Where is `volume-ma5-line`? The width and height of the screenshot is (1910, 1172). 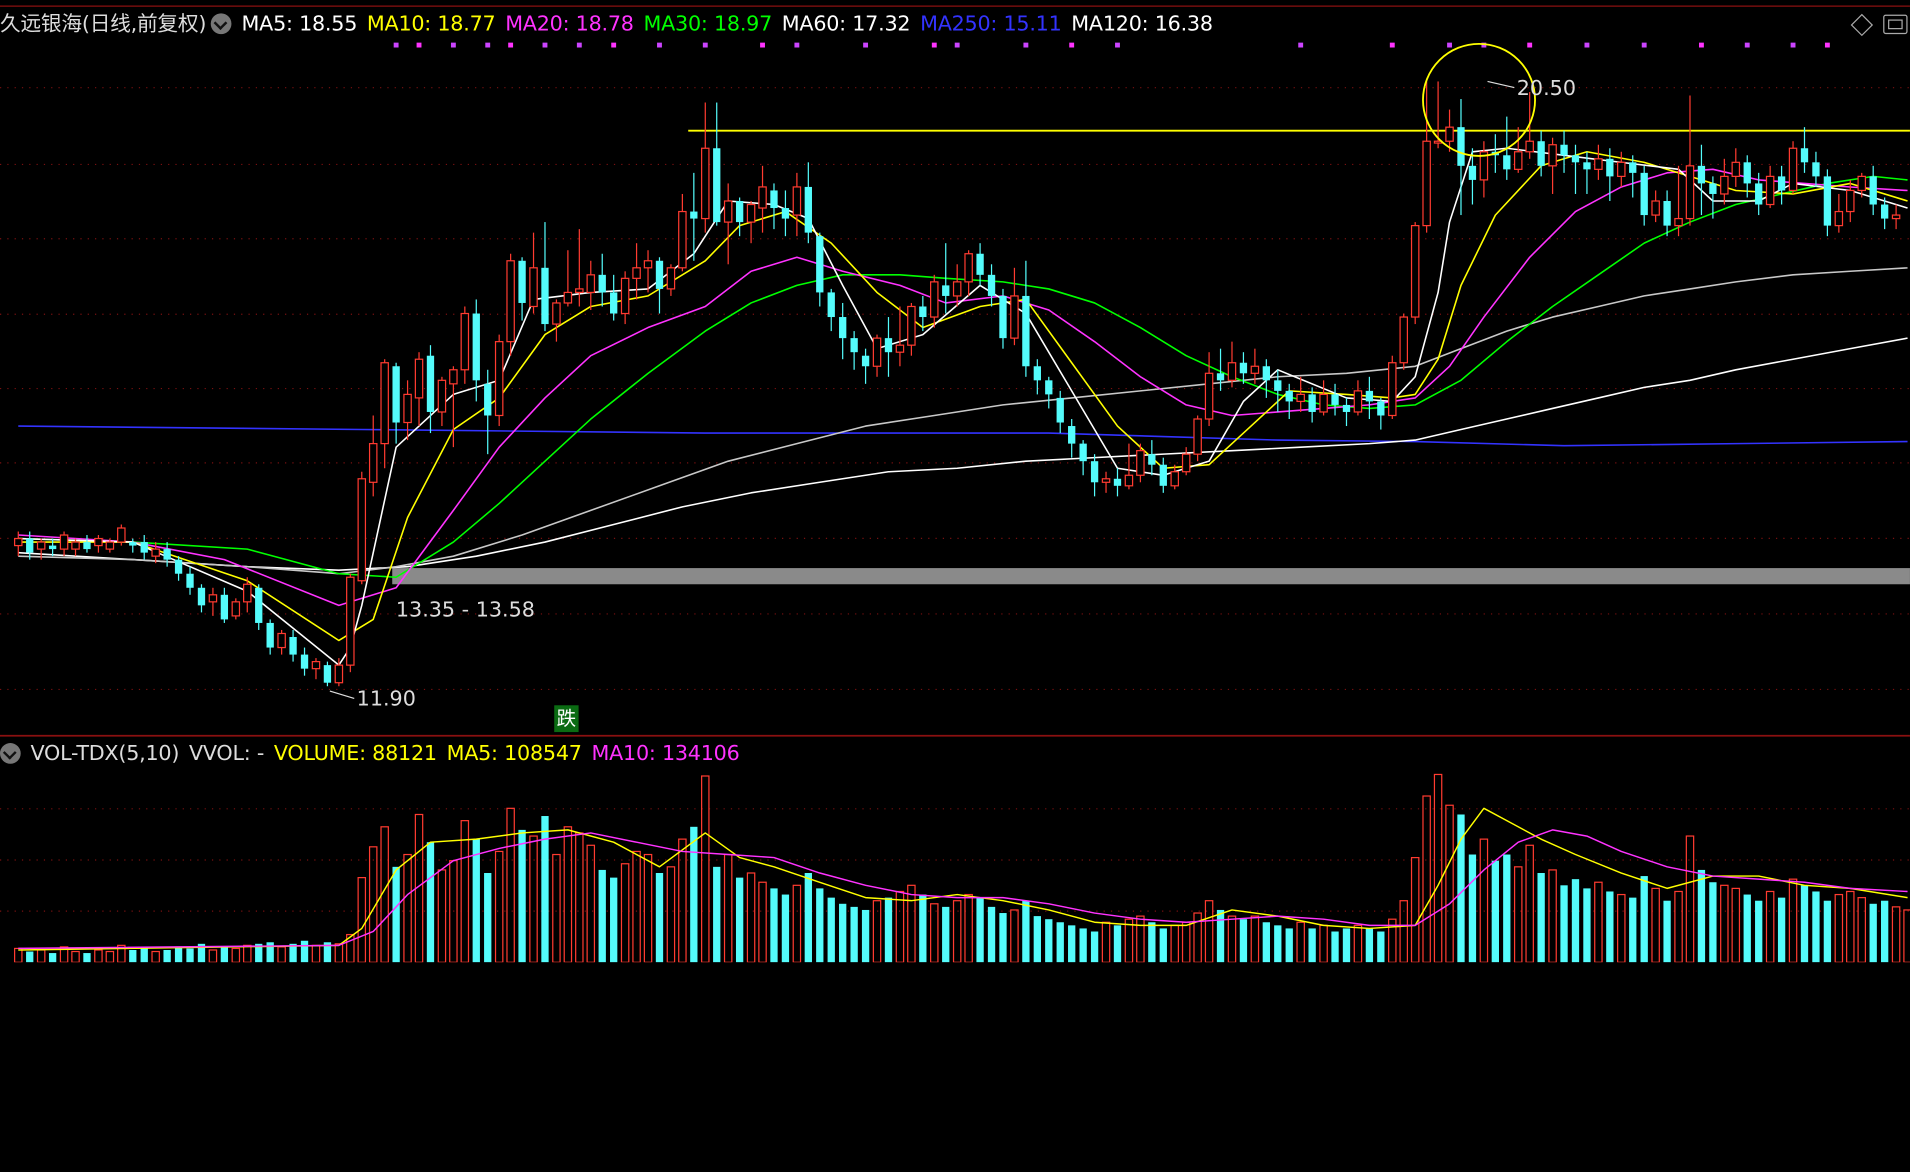 volume-ma5-line is located at coordinates (963, 879).